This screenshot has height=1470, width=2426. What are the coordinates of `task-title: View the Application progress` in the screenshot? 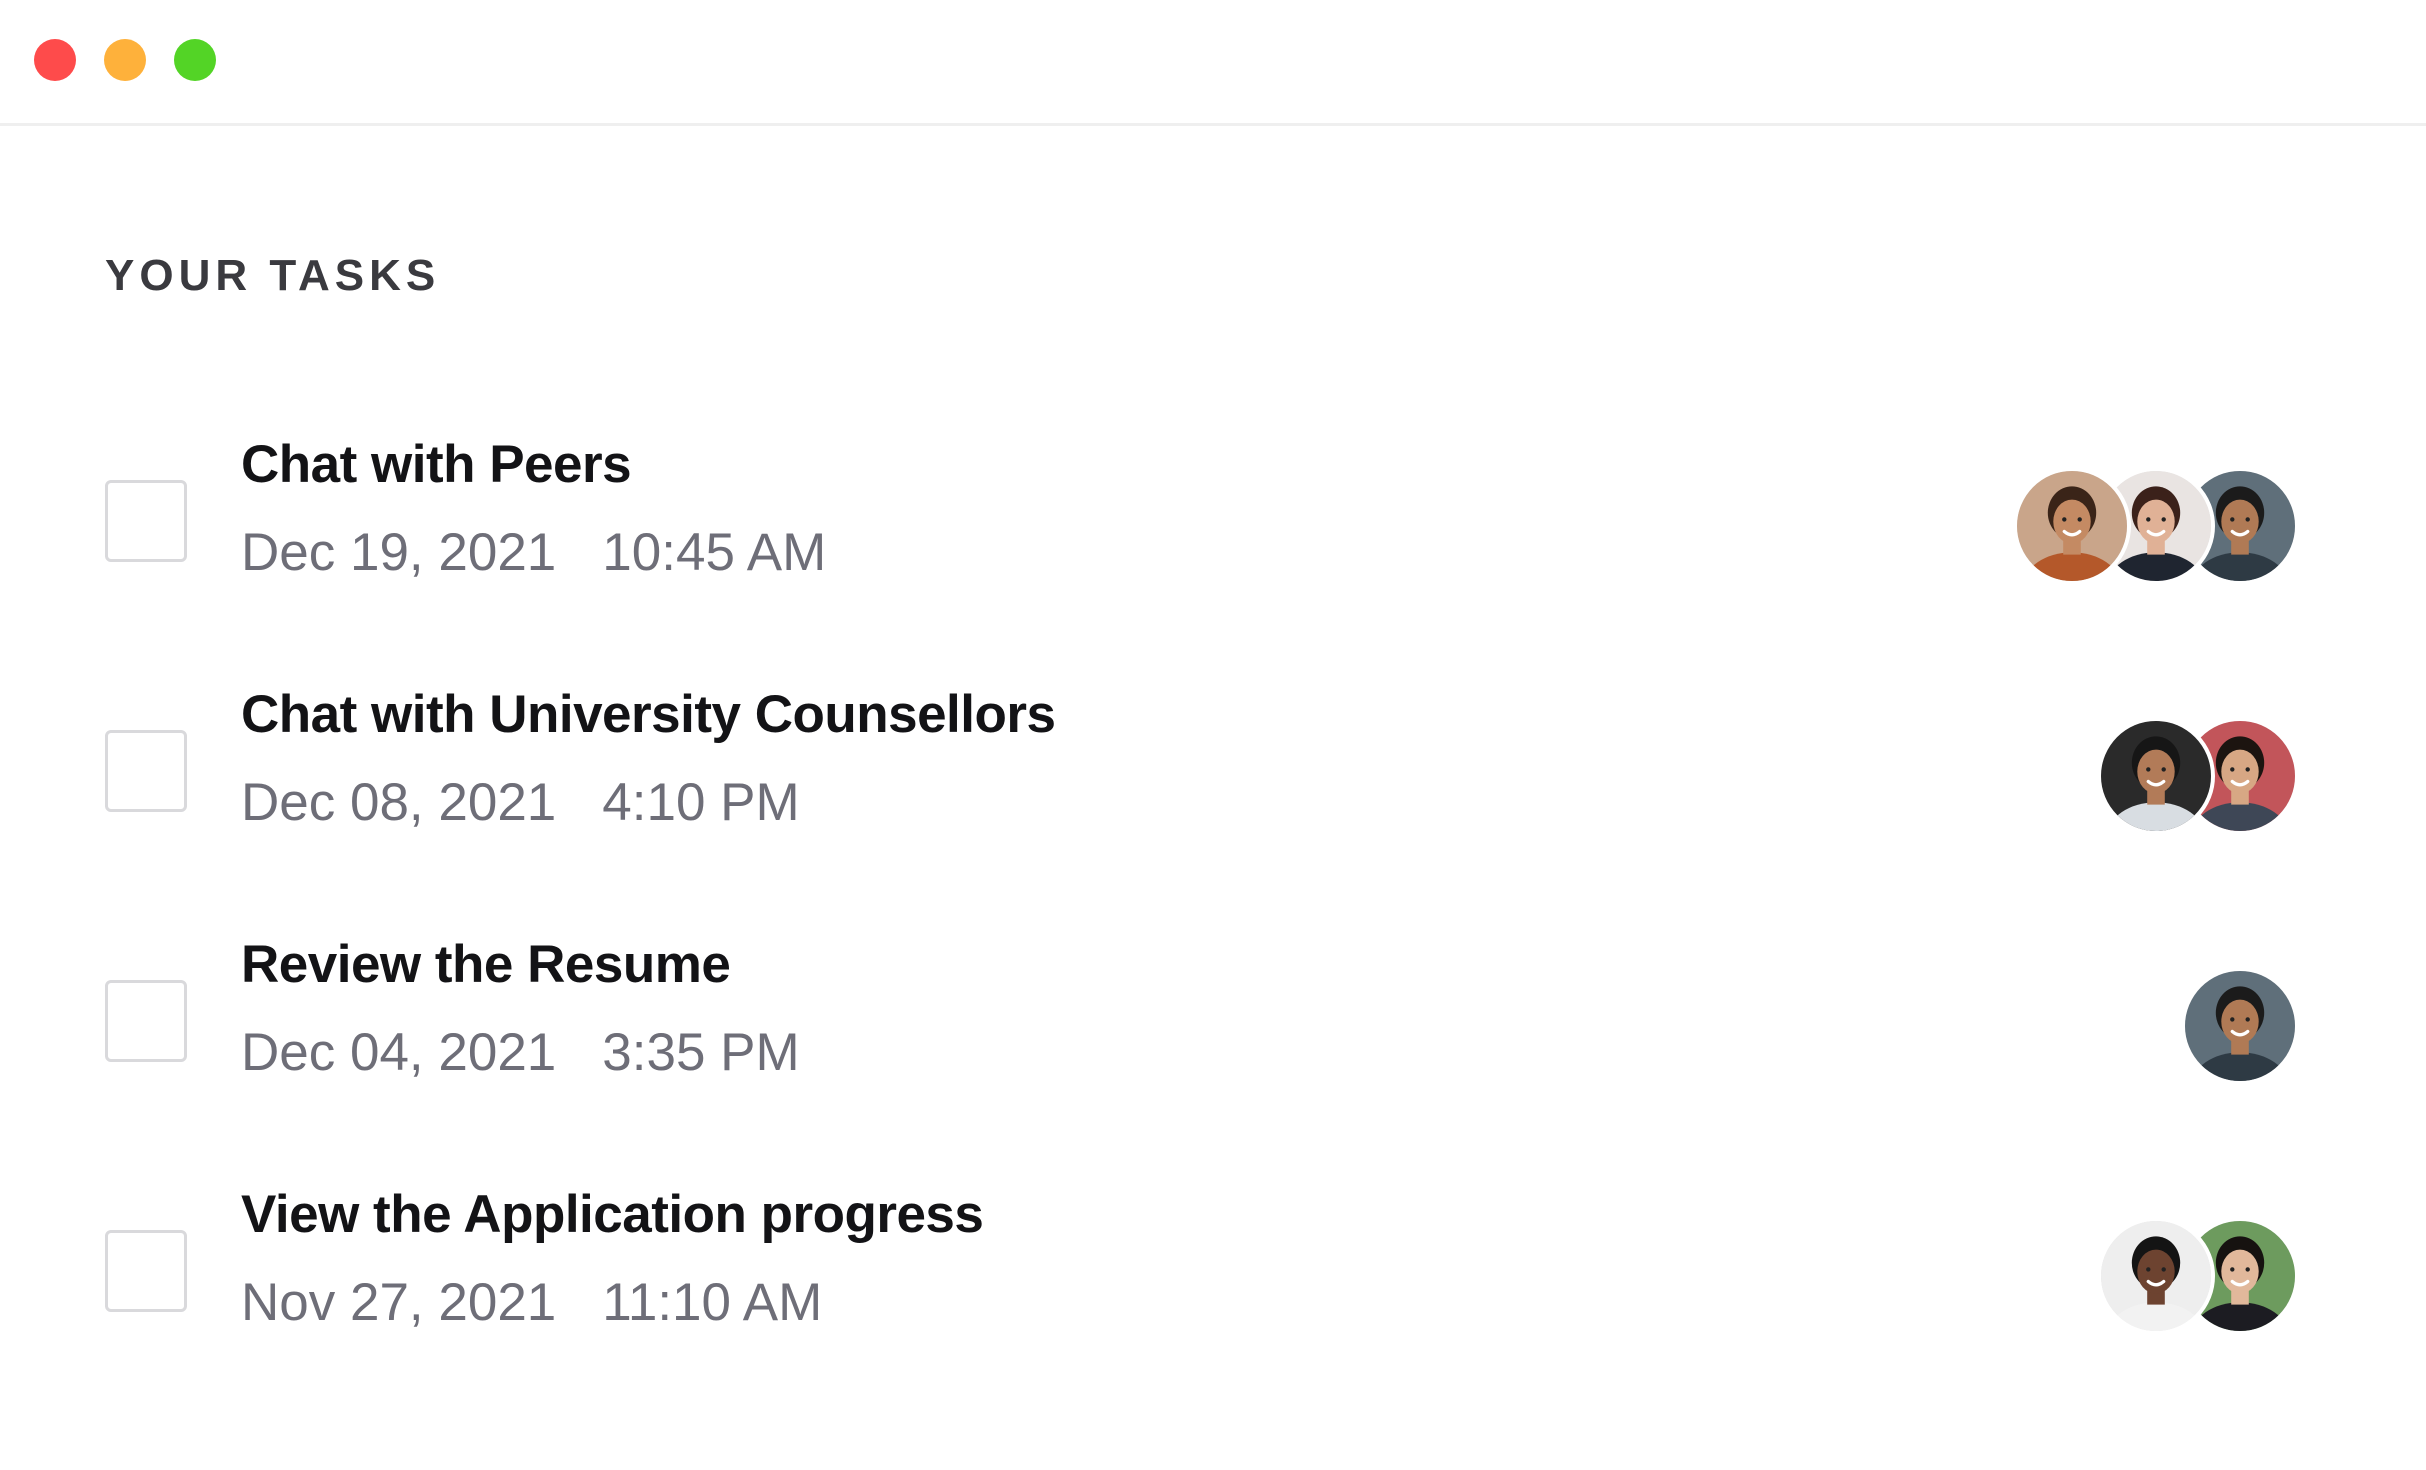 It's located at (612, 1215).